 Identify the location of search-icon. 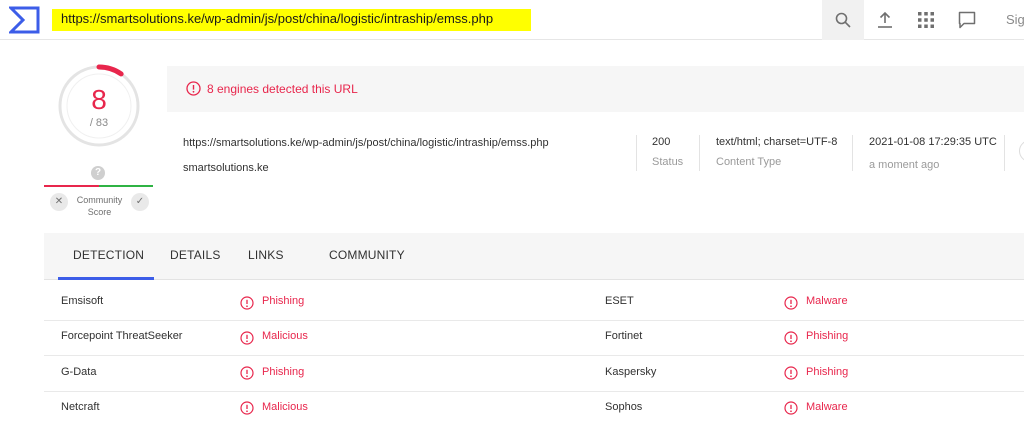
(843, 20).